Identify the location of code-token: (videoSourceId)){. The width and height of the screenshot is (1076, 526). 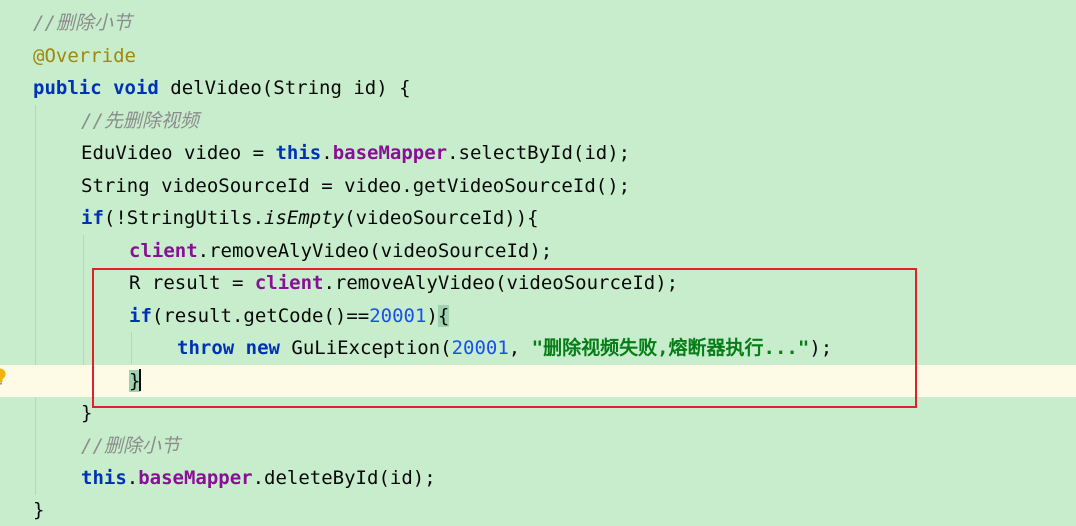
(441, 218).